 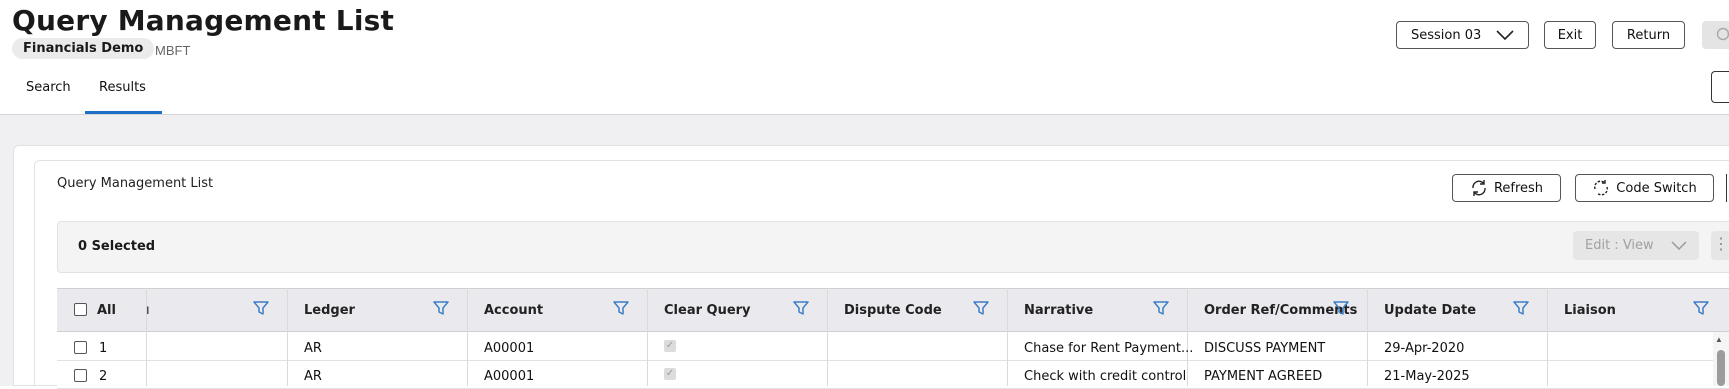 What do you see at coordinates (203, 20) in the screenshot?
I see `page-title: Query Management List` at bounding box center [203, 20].